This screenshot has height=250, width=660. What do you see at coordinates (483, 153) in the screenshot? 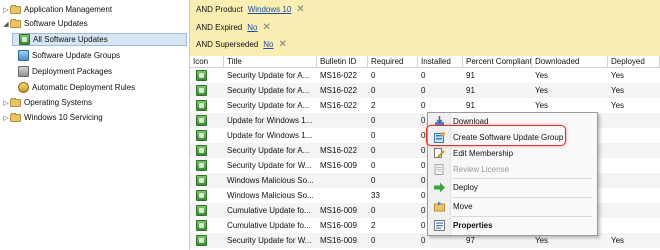
I see `menu-item-label: Edit Membership` at bounding box center [483, 153].